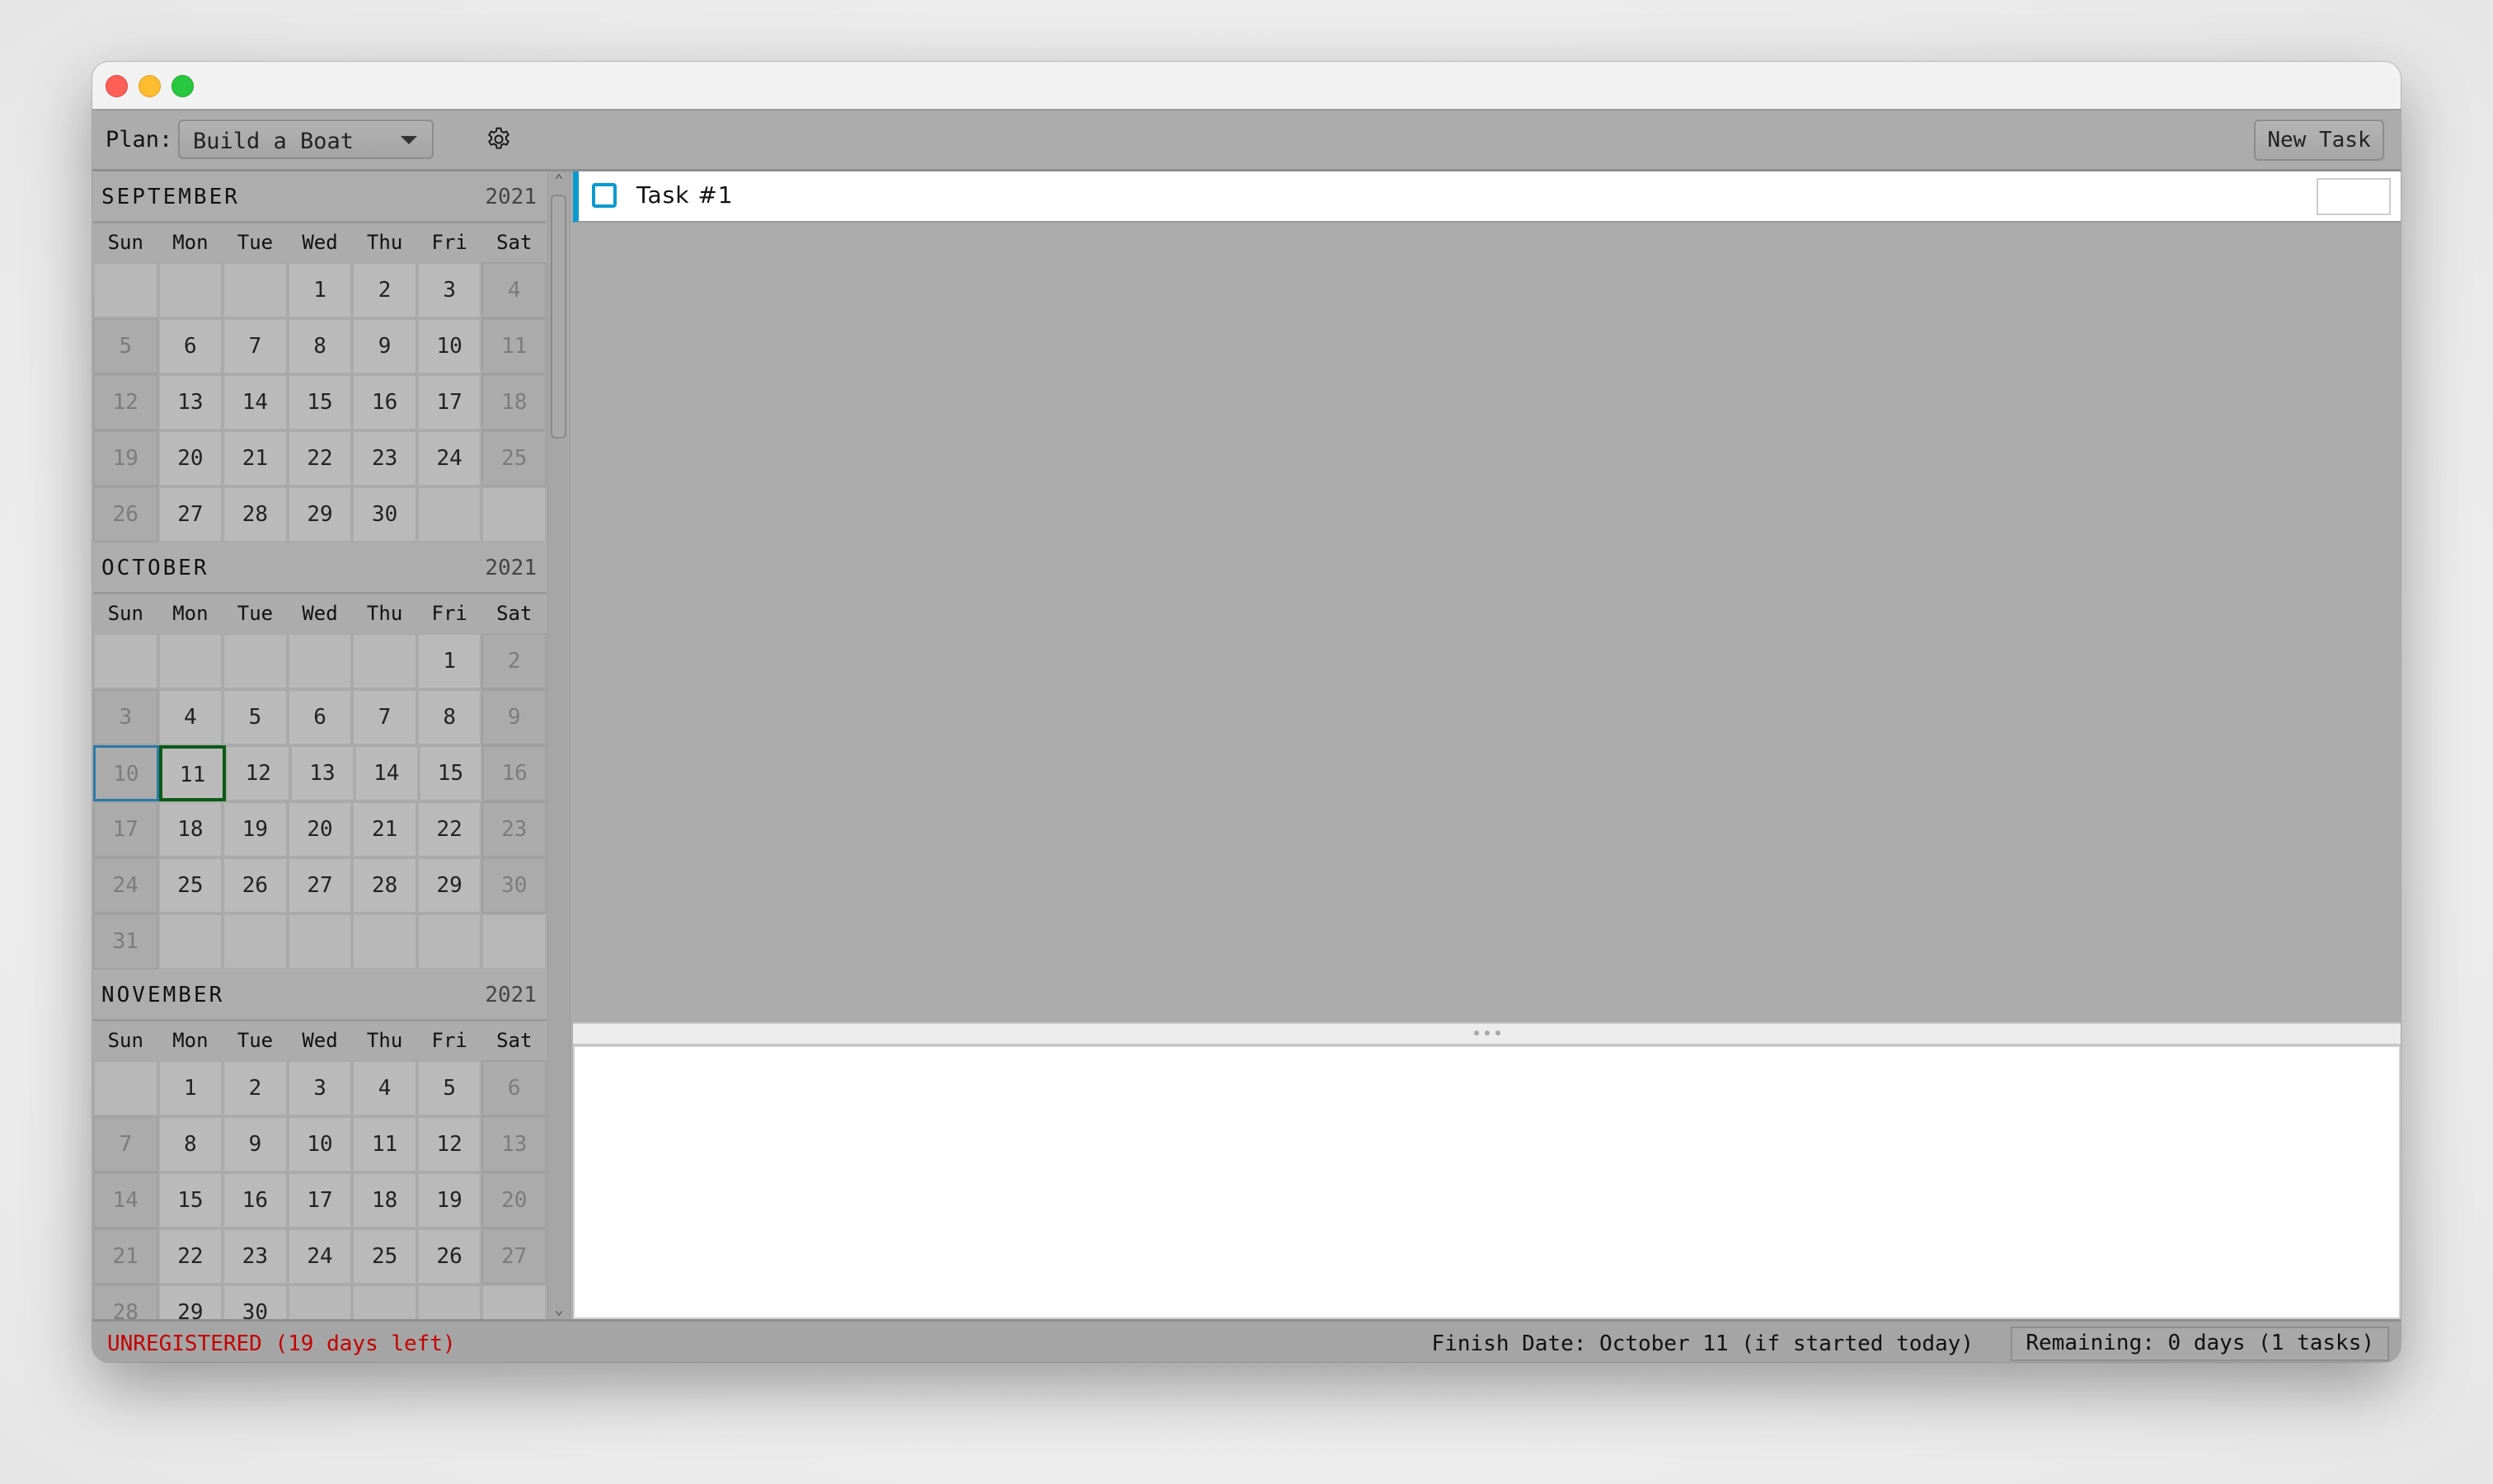 Image resolution: width=2493 pixels, height=1484 pixels. Describe the element at coordinates (149, 86) in the screenshot. I see `minimize-window-button` at that location.